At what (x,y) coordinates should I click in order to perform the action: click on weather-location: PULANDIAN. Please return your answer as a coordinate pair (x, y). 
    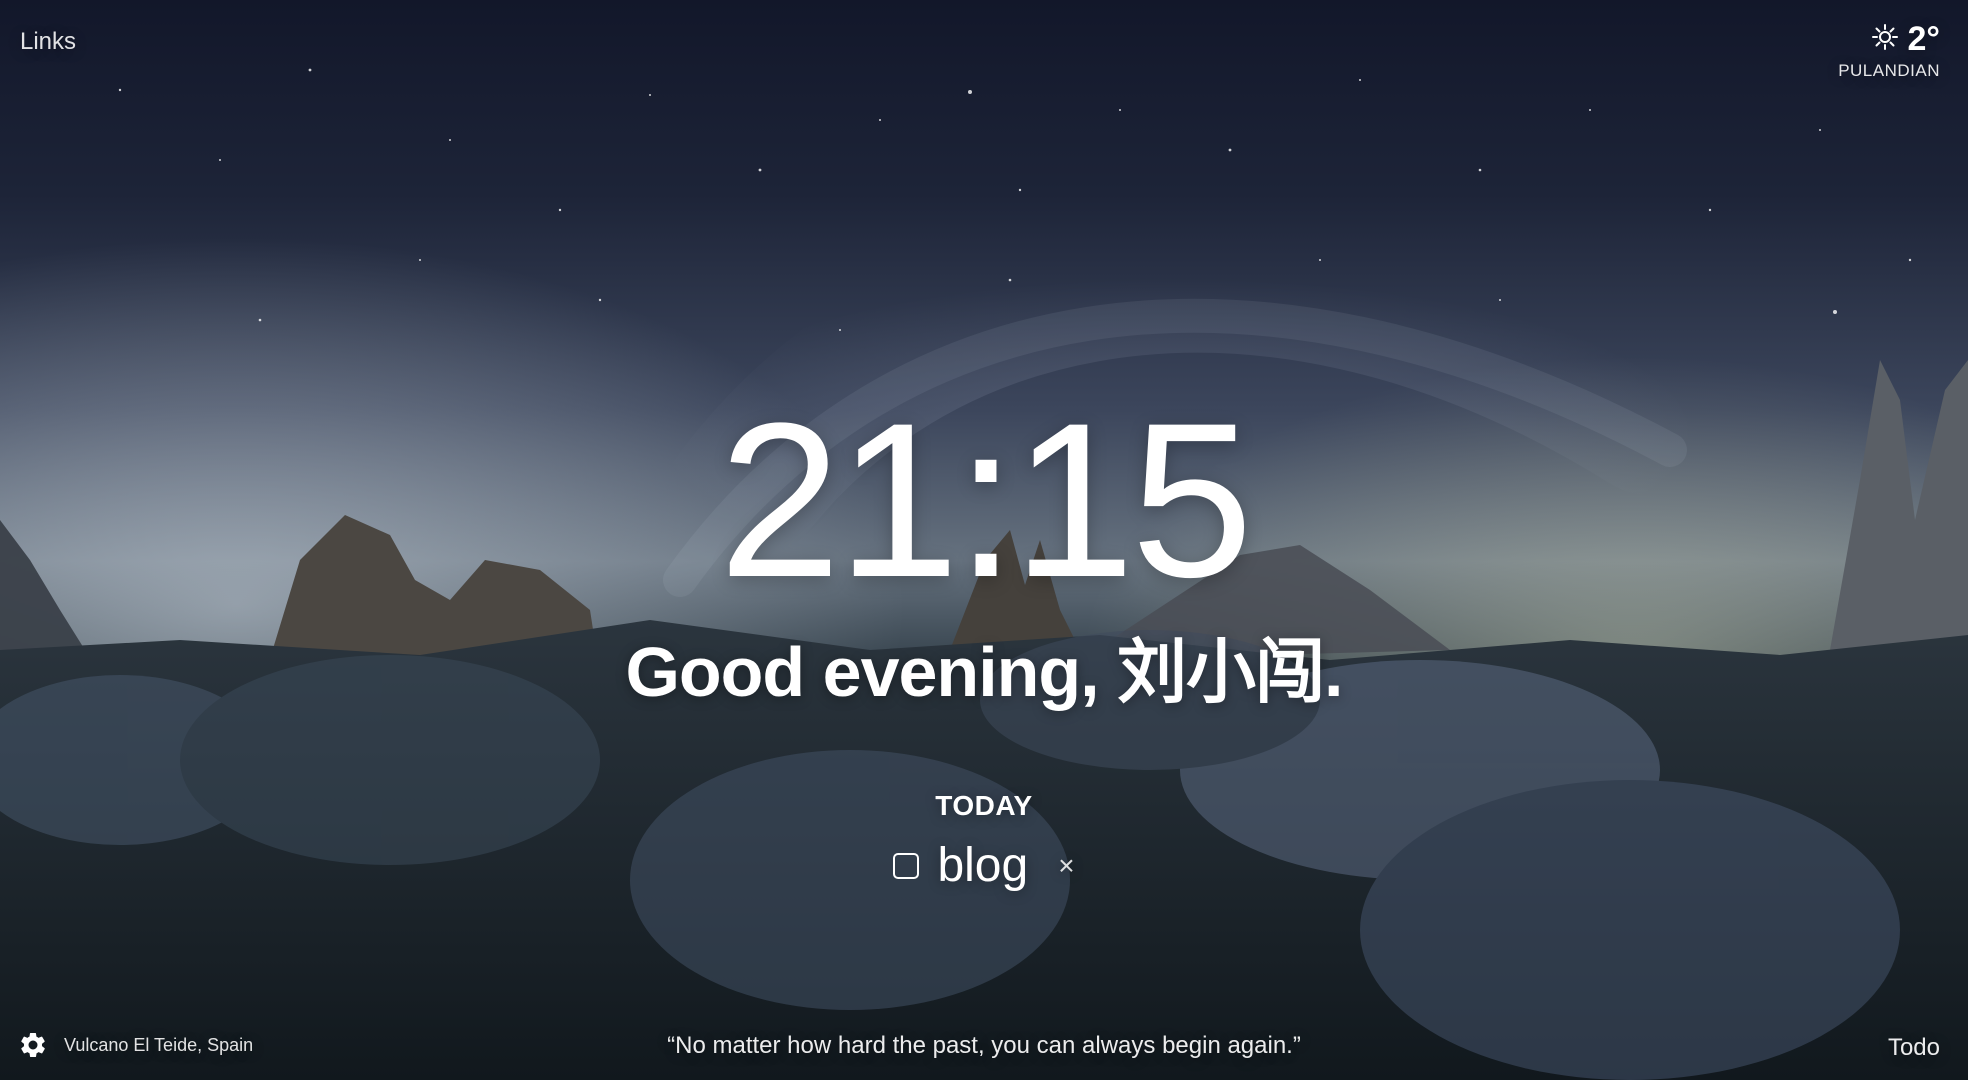
    Looking at the image, I should click on (1889, 70).